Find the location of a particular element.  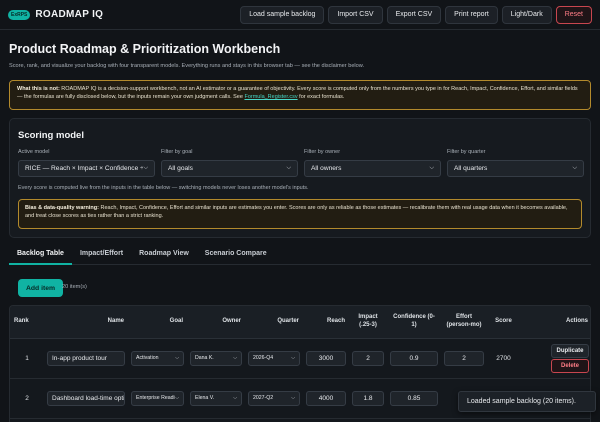

effort-input: 2 is located at coordinates (464, 358).